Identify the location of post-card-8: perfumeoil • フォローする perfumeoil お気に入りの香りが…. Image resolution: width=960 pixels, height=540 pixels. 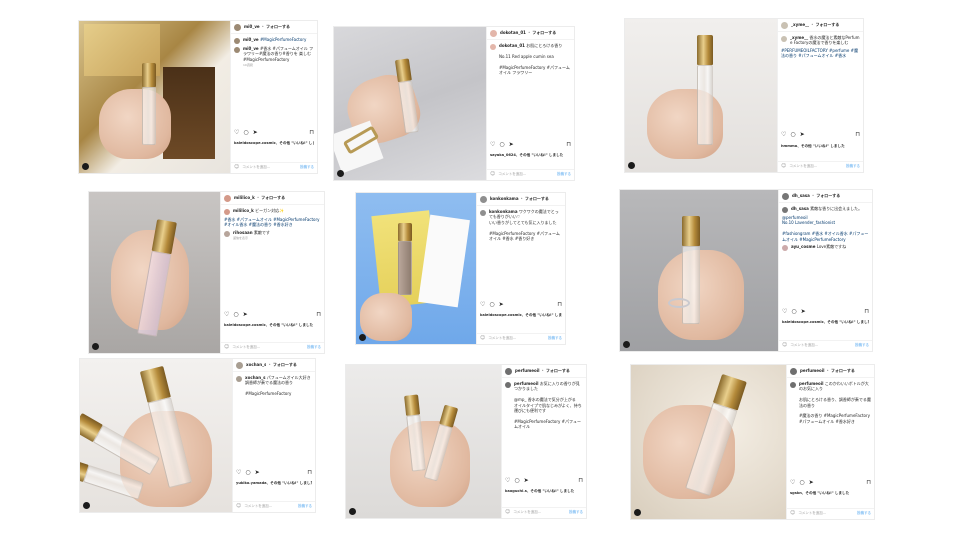
(466, 441).